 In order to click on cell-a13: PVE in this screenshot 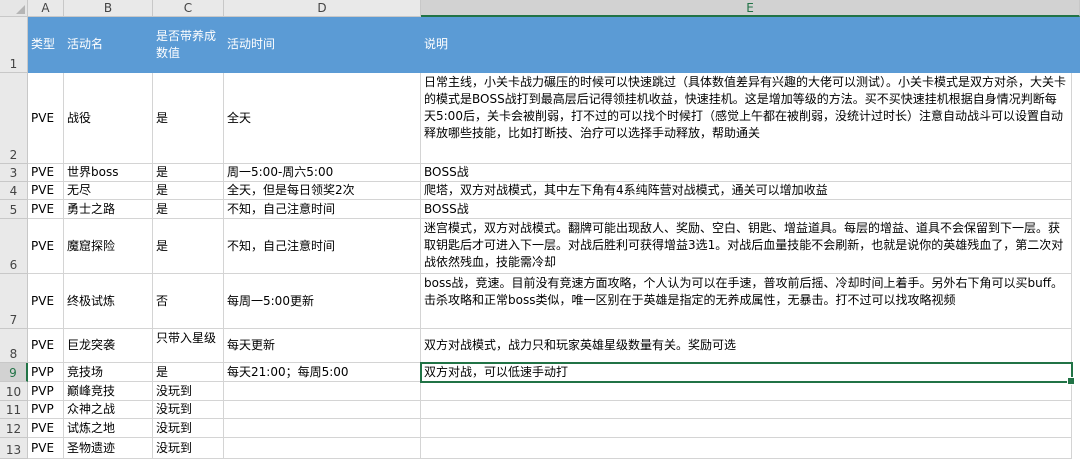, I will do `click(46, 448)`.